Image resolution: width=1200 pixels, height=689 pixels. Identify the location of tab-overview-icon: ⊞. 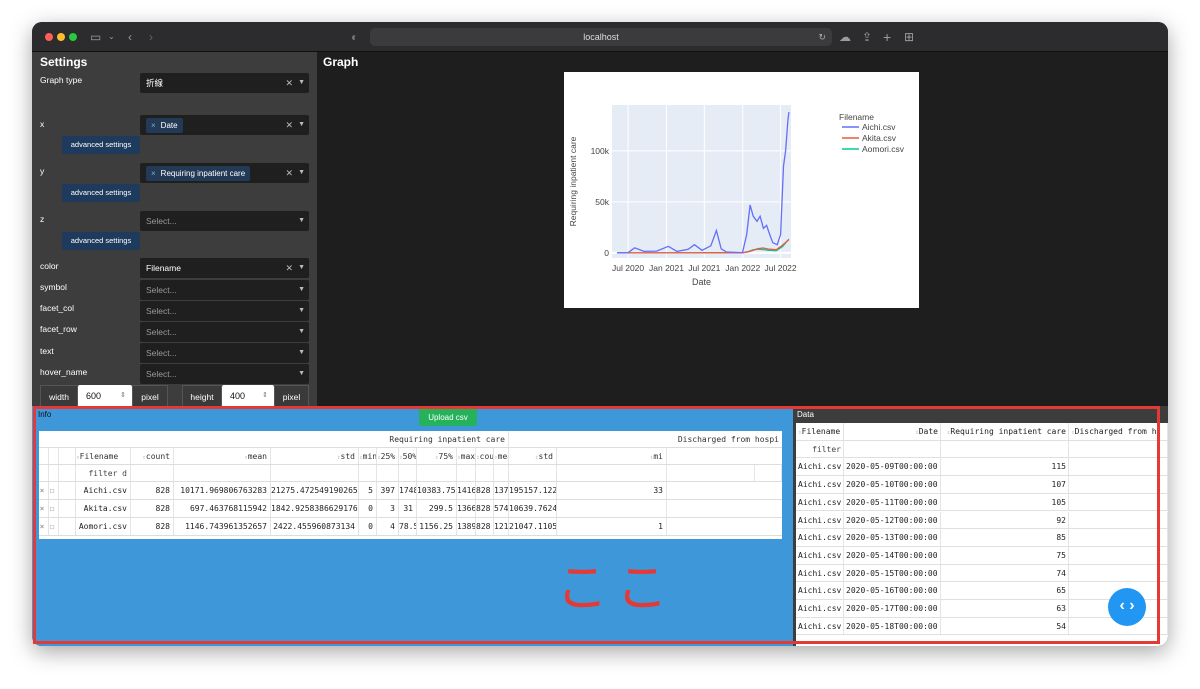
(909, 37).